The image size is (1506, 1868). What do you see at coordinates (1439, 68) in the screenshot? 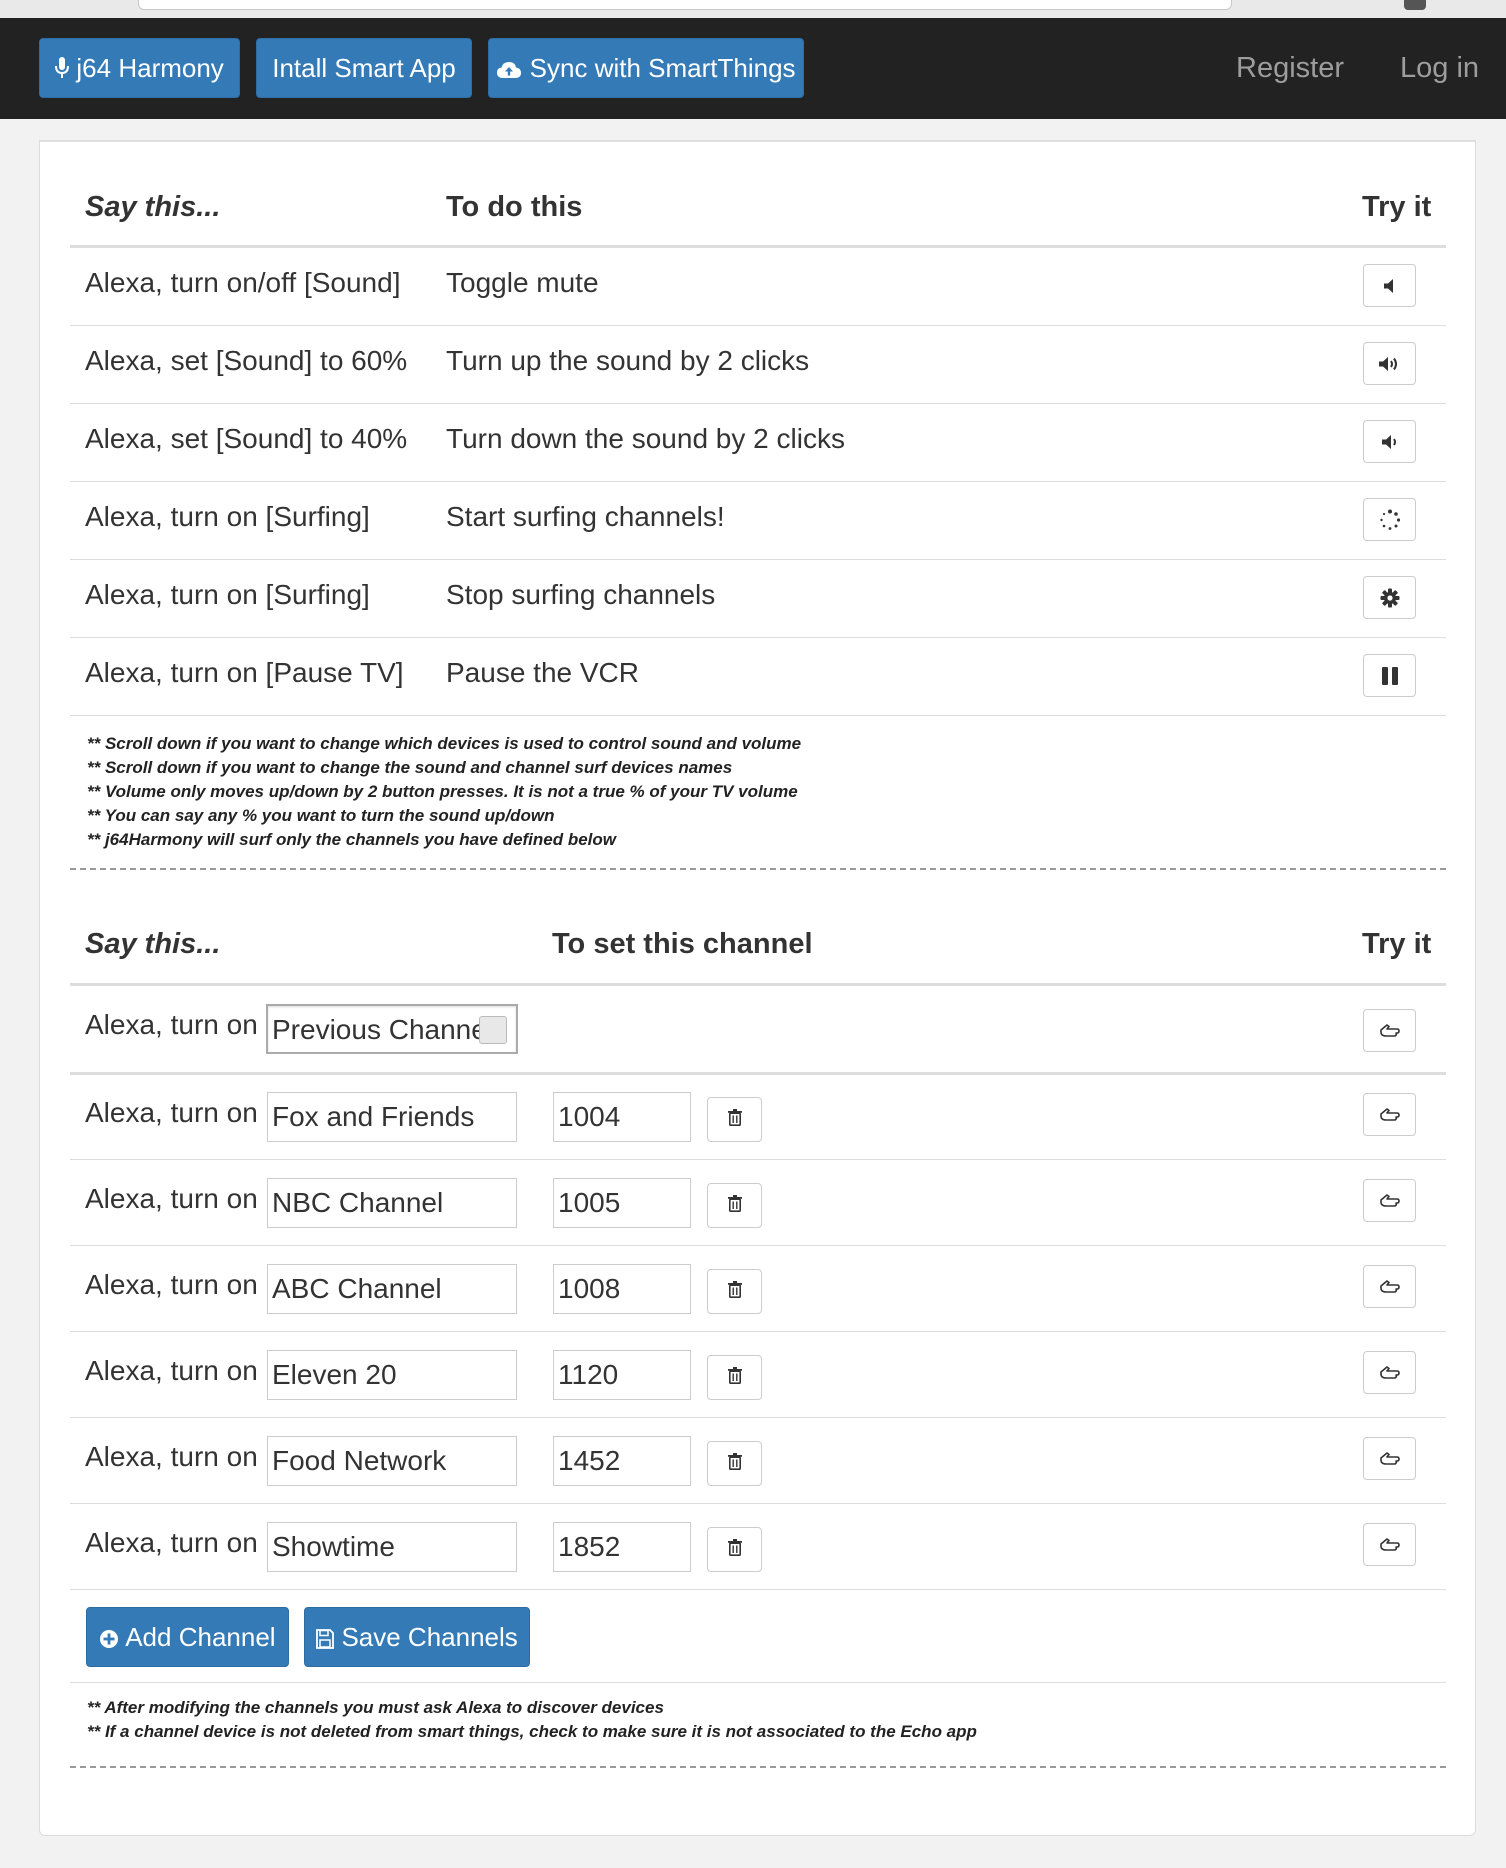
I see `login-link: Log in` at bounding box center [1439, 68].